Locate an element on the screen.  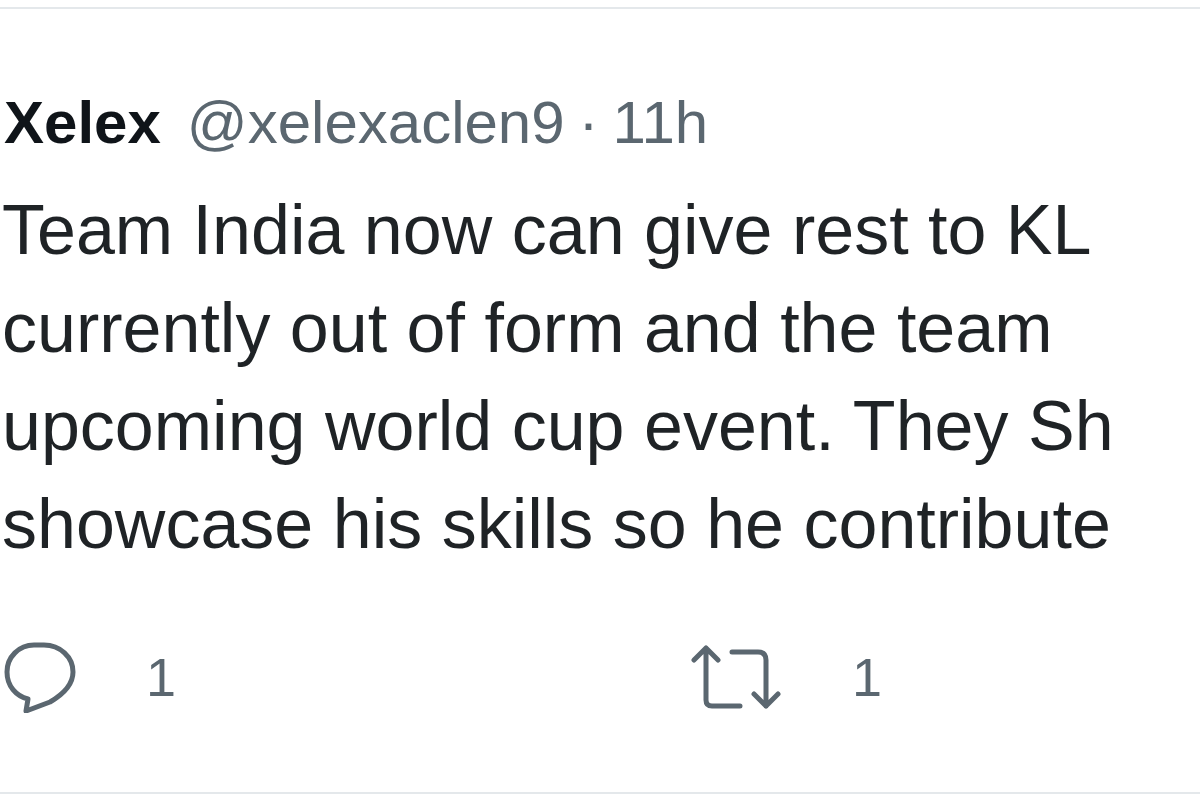
speech-bubble-icon is located at coordinates (40, 677).